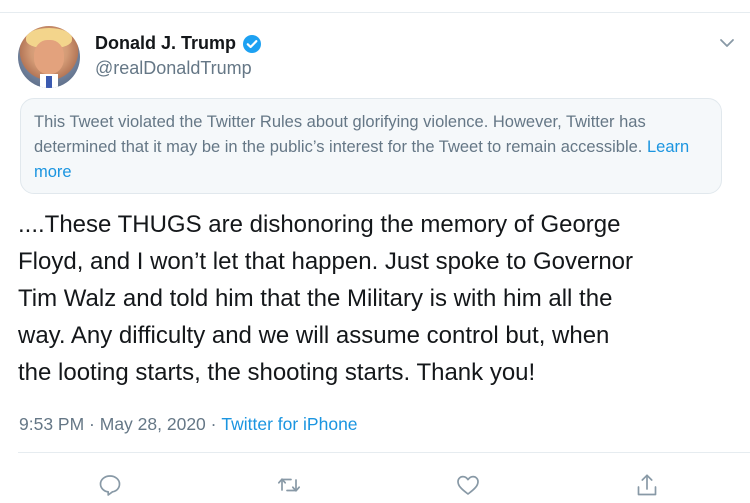  Describe the element at coordinates (110, 485) in the screenshot. I see `reply-icon` at that location.